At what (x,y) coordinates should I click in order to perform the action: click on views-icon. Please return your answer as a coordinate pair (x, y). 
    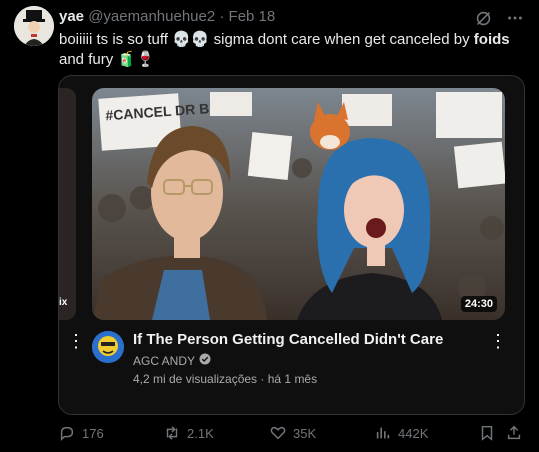
    Looking at the image, I should click on (383, 433).